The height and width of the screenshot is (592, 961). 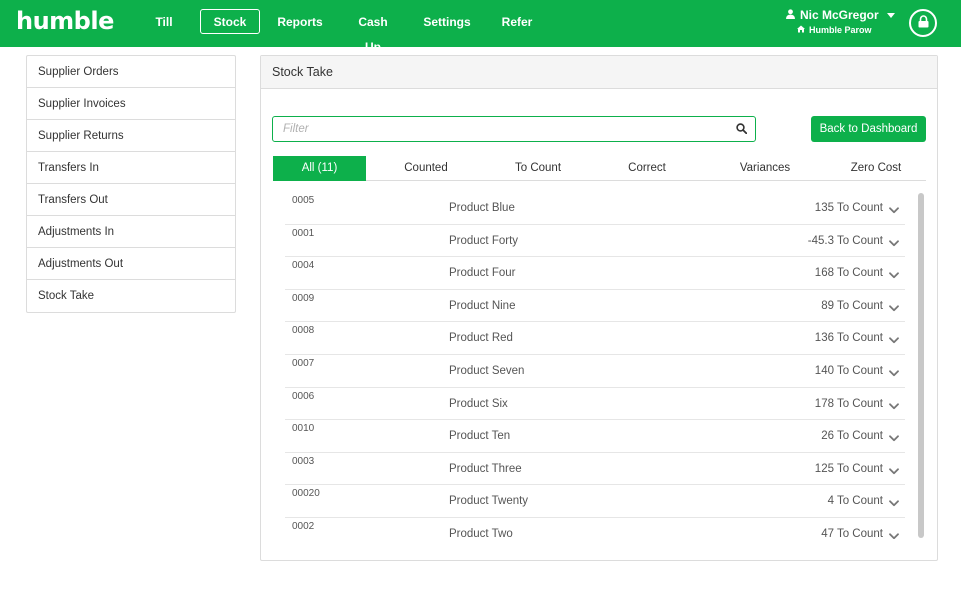 I want to click on product-code: 0007, so click(x=303, y=363).